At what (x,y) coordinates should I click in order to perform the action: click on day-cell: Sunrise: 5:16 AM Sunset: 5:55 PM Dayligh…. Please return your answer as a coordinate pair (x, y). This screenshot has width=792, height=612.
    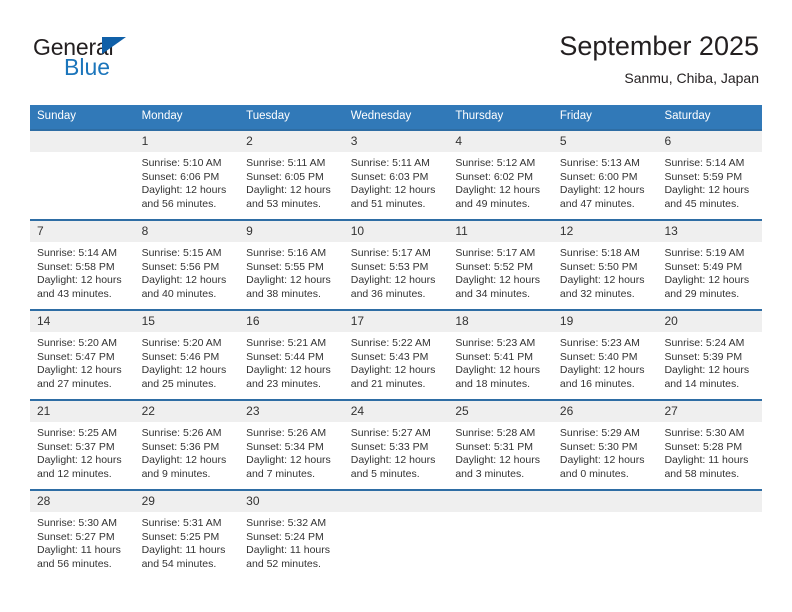
    Looking at the image, I should click on (291, 275).